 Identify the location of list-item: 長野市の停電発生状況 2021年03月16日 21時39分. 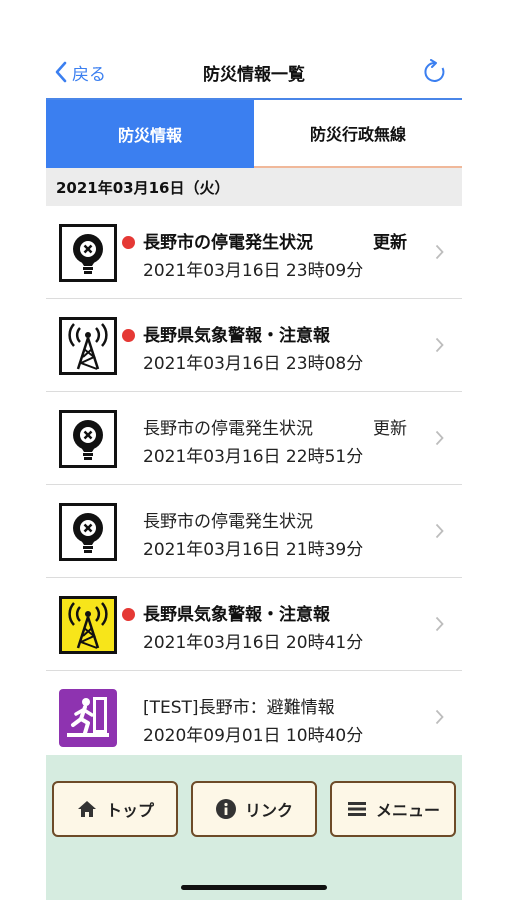
(254, 531).